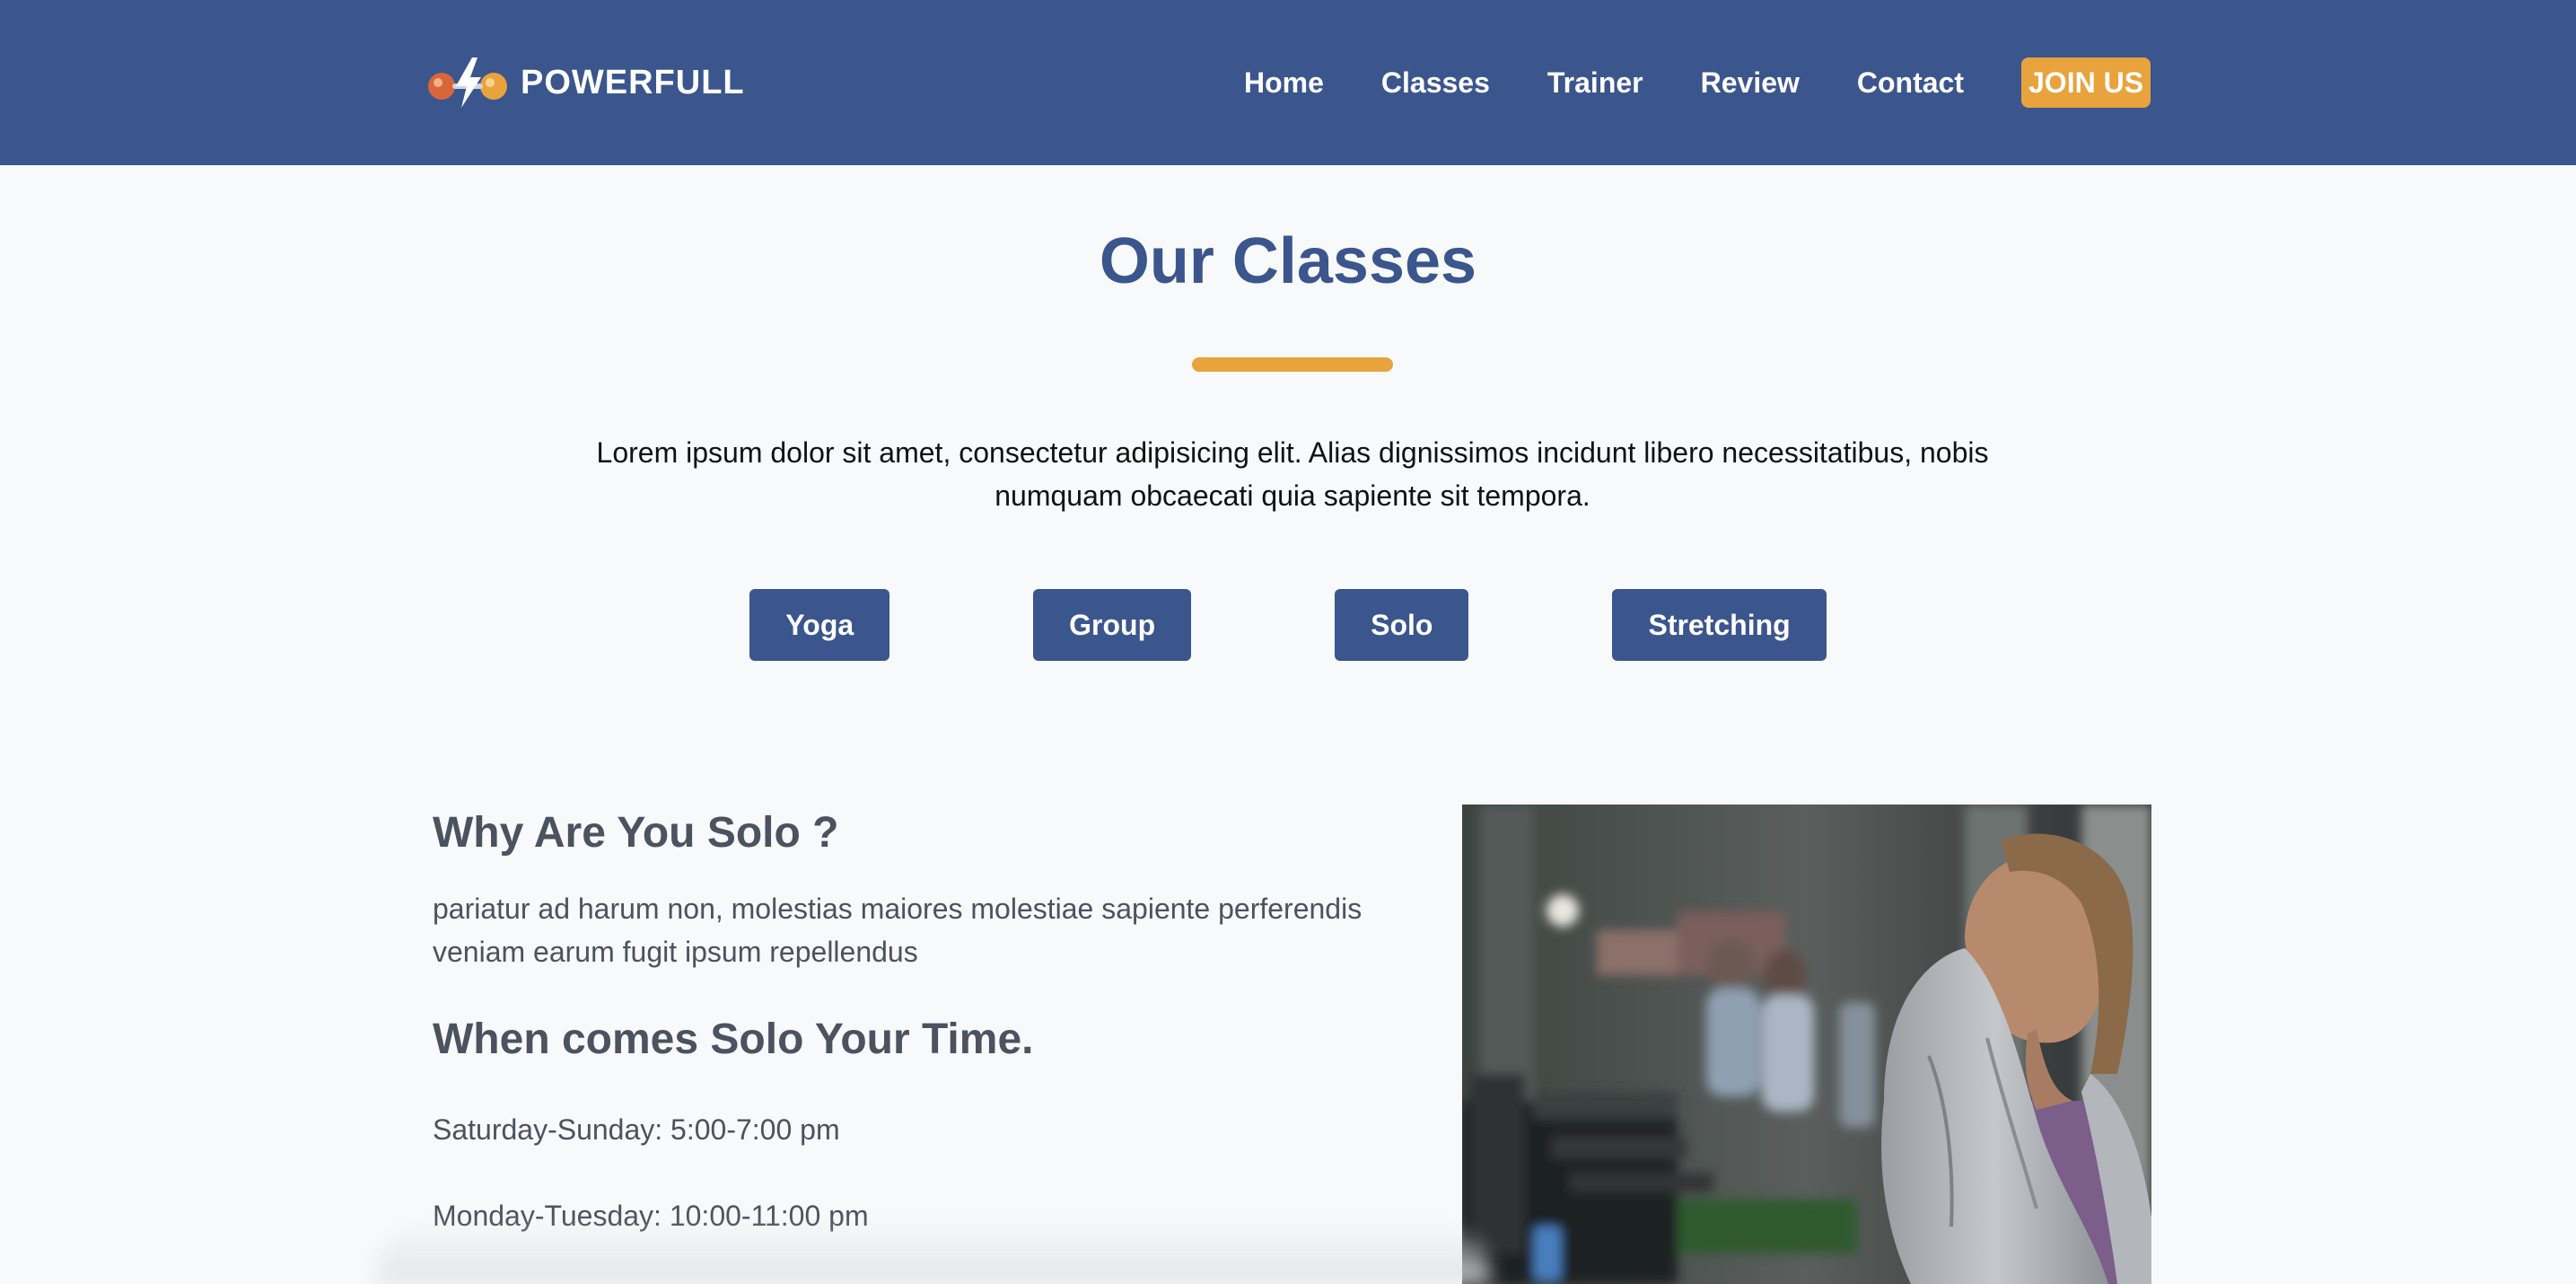  I want to click on dumbbell-lightning-icon, so click(467, 82).